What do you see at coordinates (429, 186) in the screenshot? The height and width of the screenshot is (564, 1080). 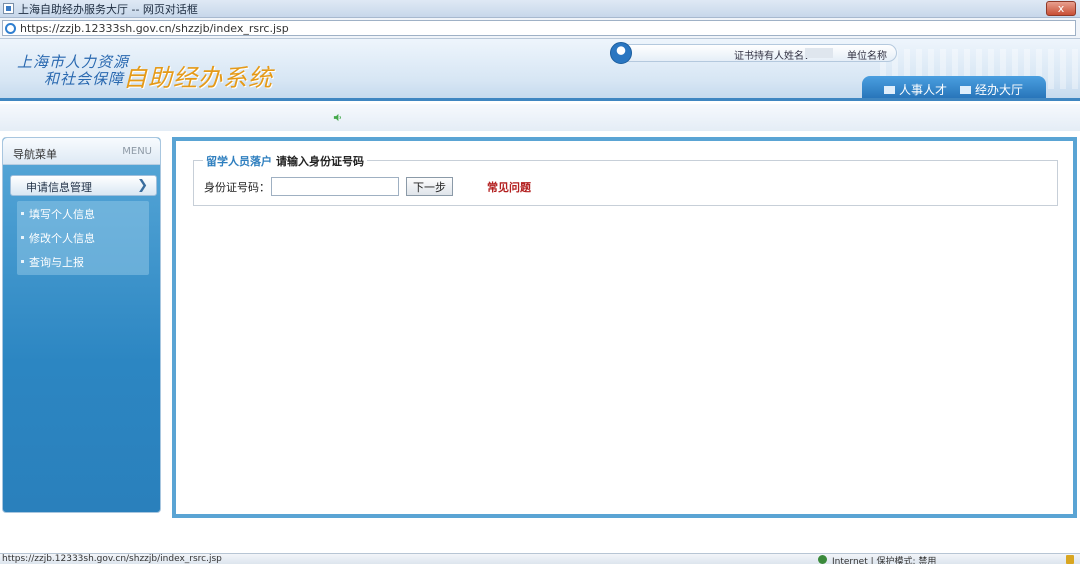 I see `next-step-button: 下一步` at bounding box center [429, 186].